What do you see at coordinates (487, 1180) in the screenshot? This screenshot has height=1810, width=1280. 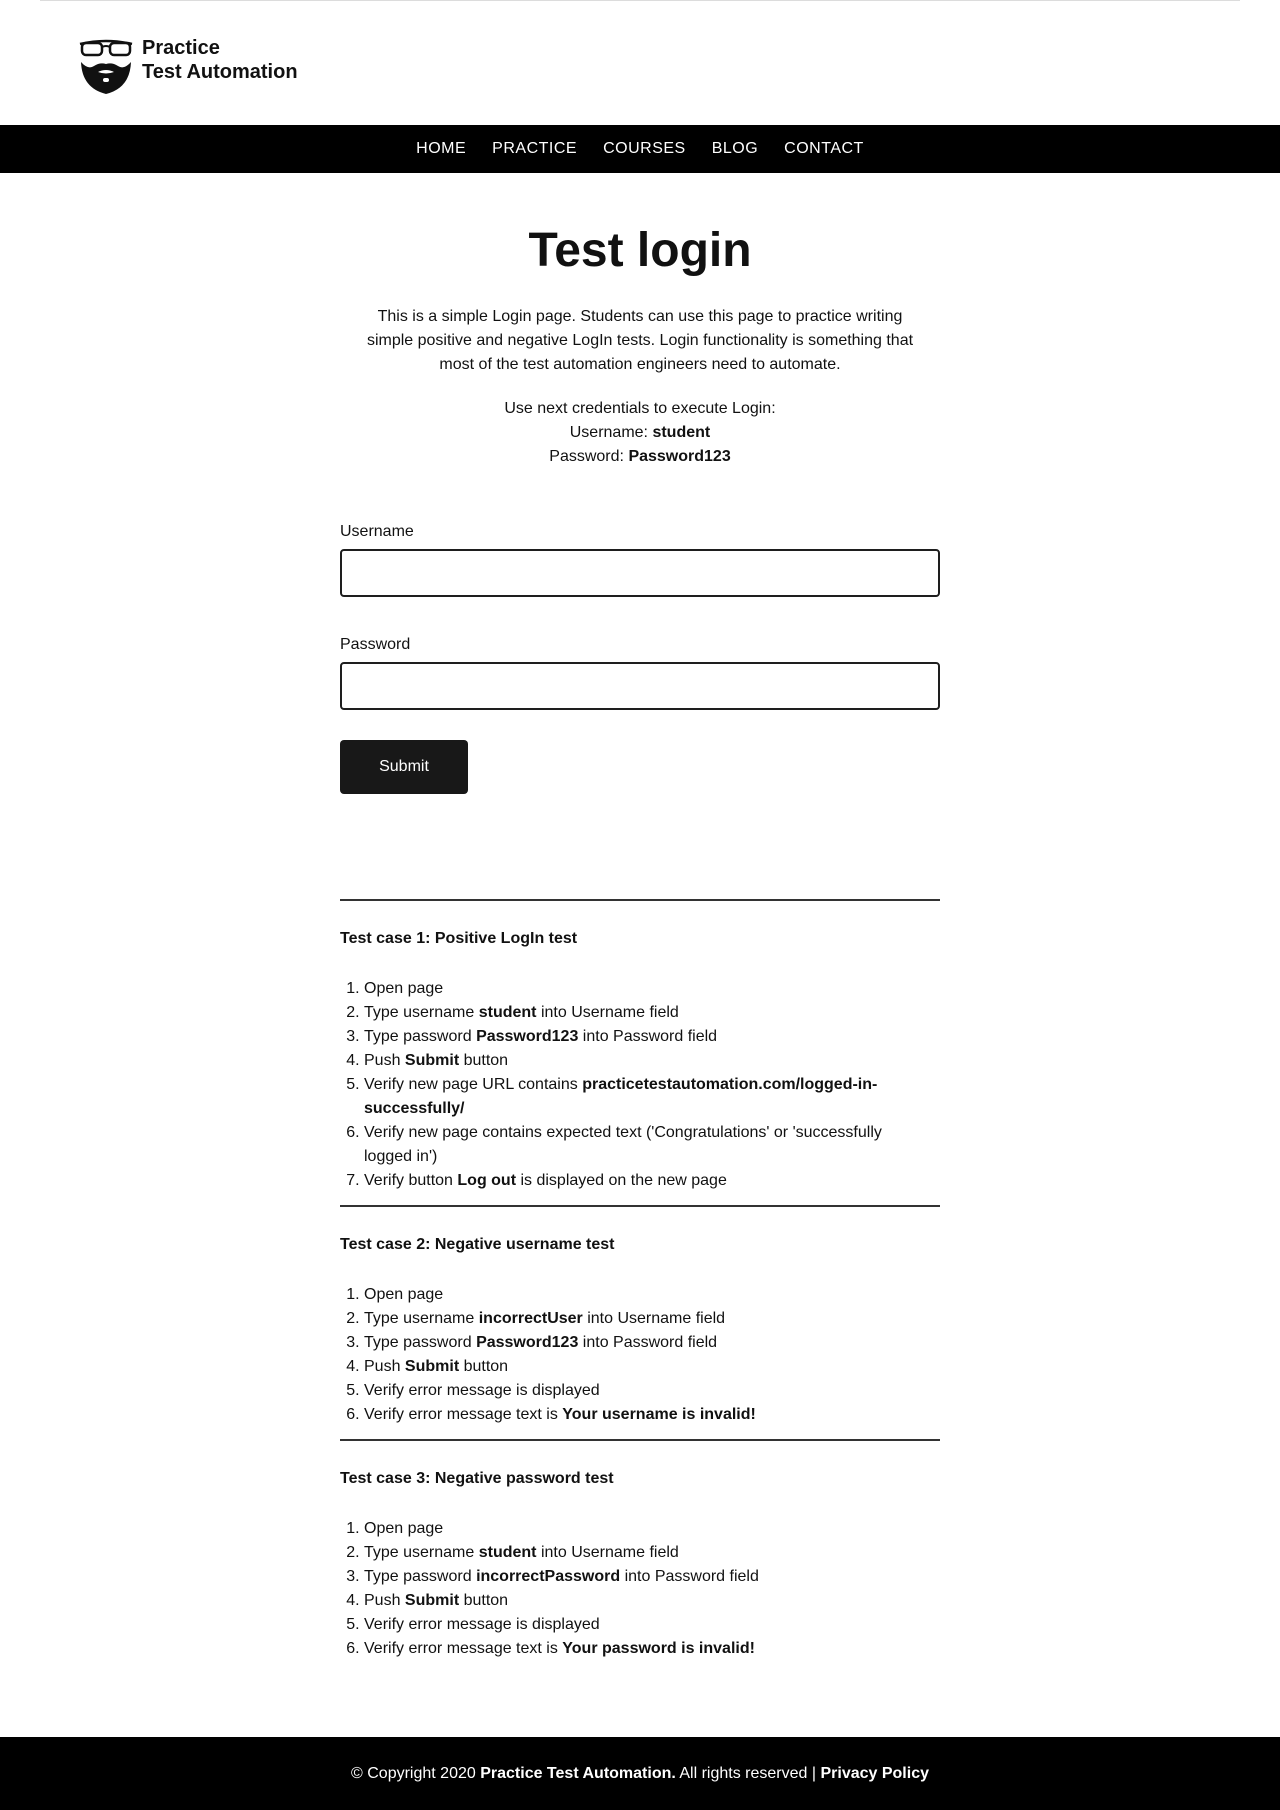 I see `step-emphasis: Log out` at bounding box center [487, 1180].